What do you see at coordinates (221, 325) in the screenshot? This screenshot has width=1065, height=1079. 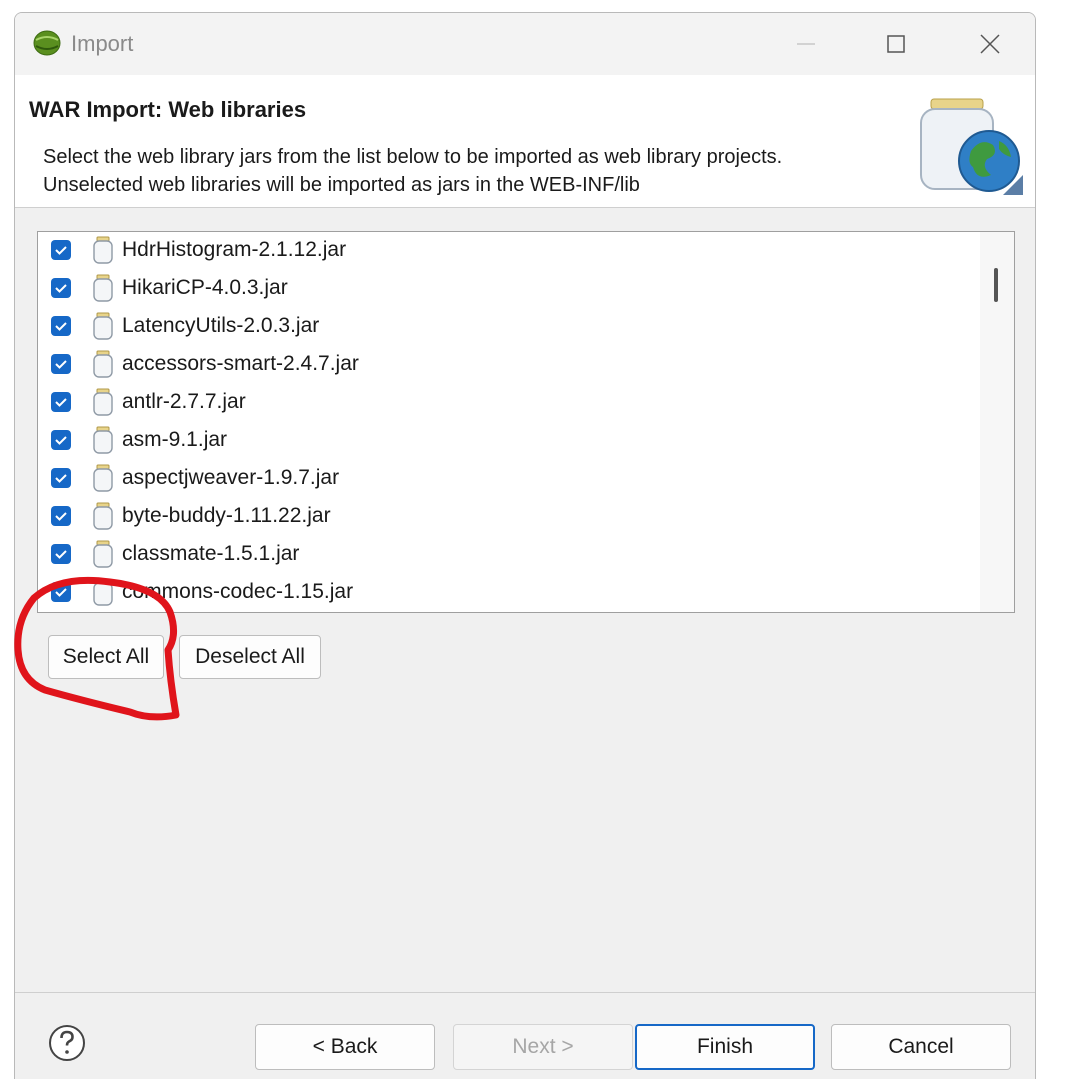 I see `list-item-label: LatencyUtils-2.0.3.jar` at bounding box center [221, 325].